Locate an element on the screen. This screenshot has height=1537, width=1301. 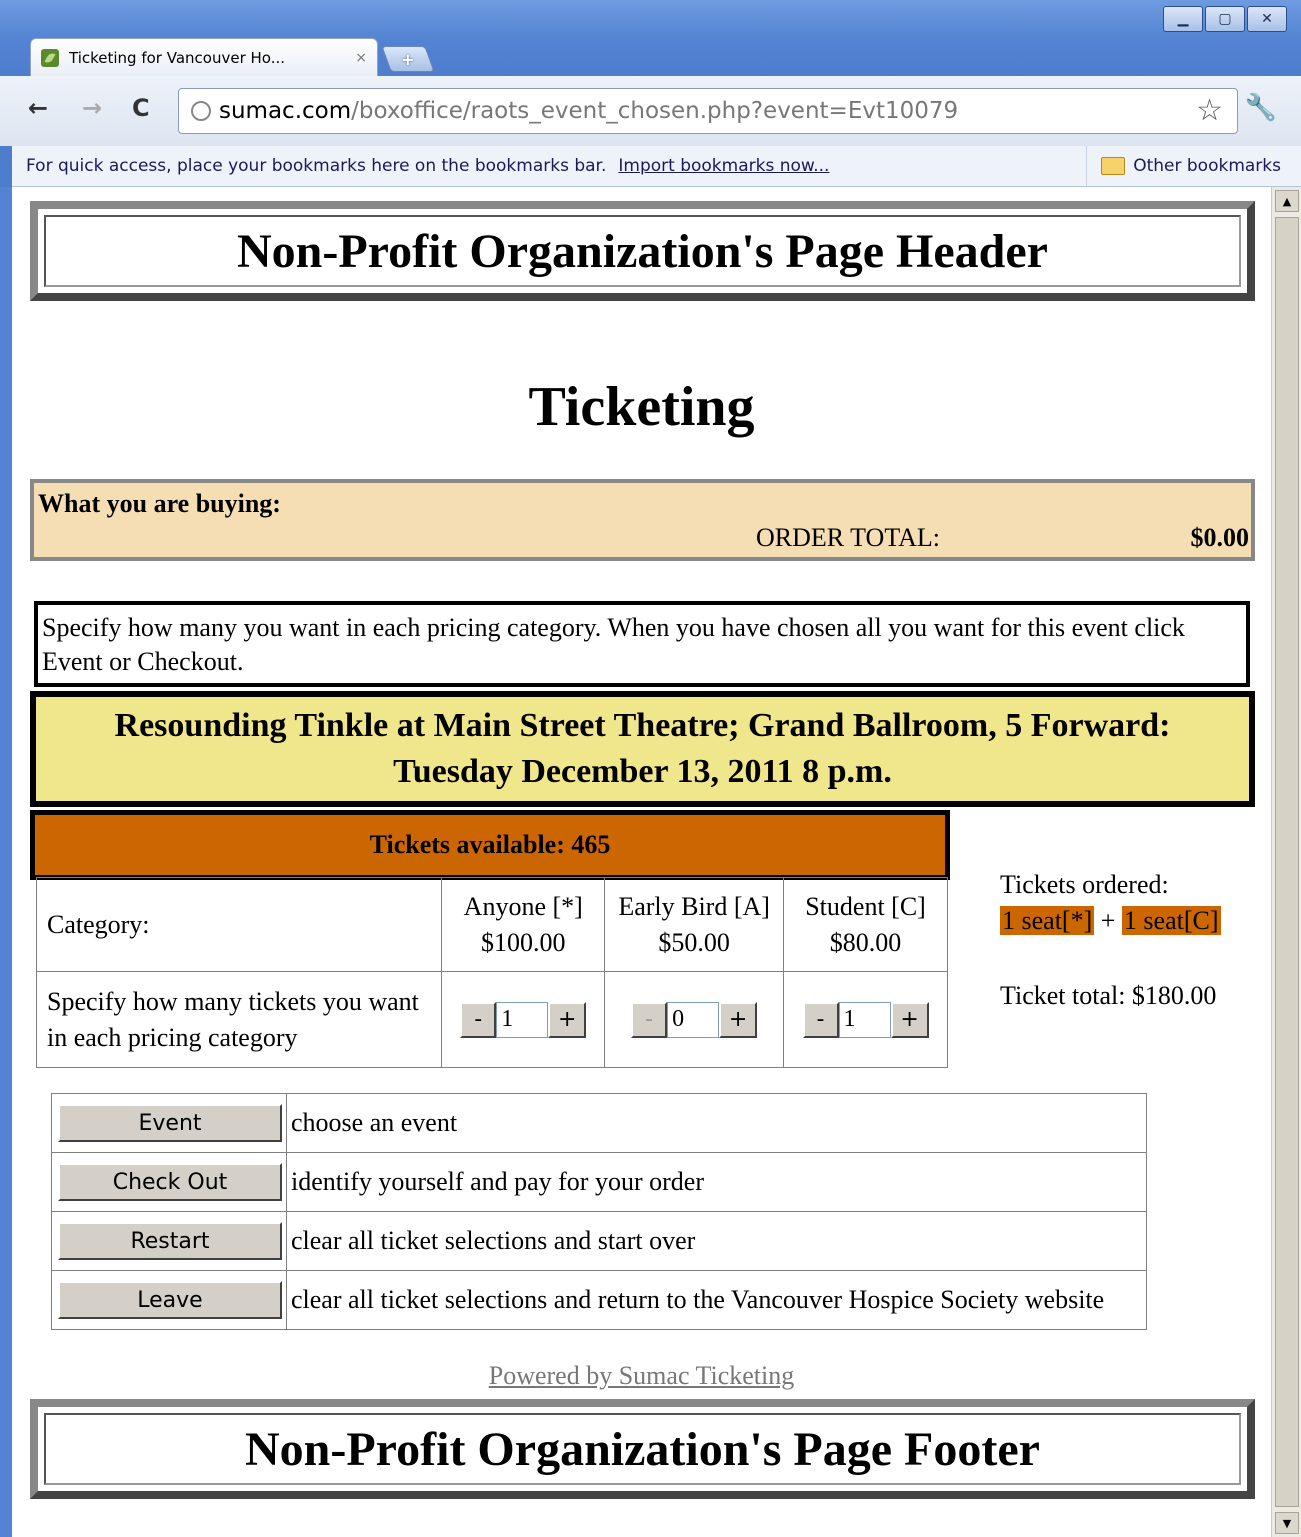
new-tab-button: + is located at coordinates (408, 59).